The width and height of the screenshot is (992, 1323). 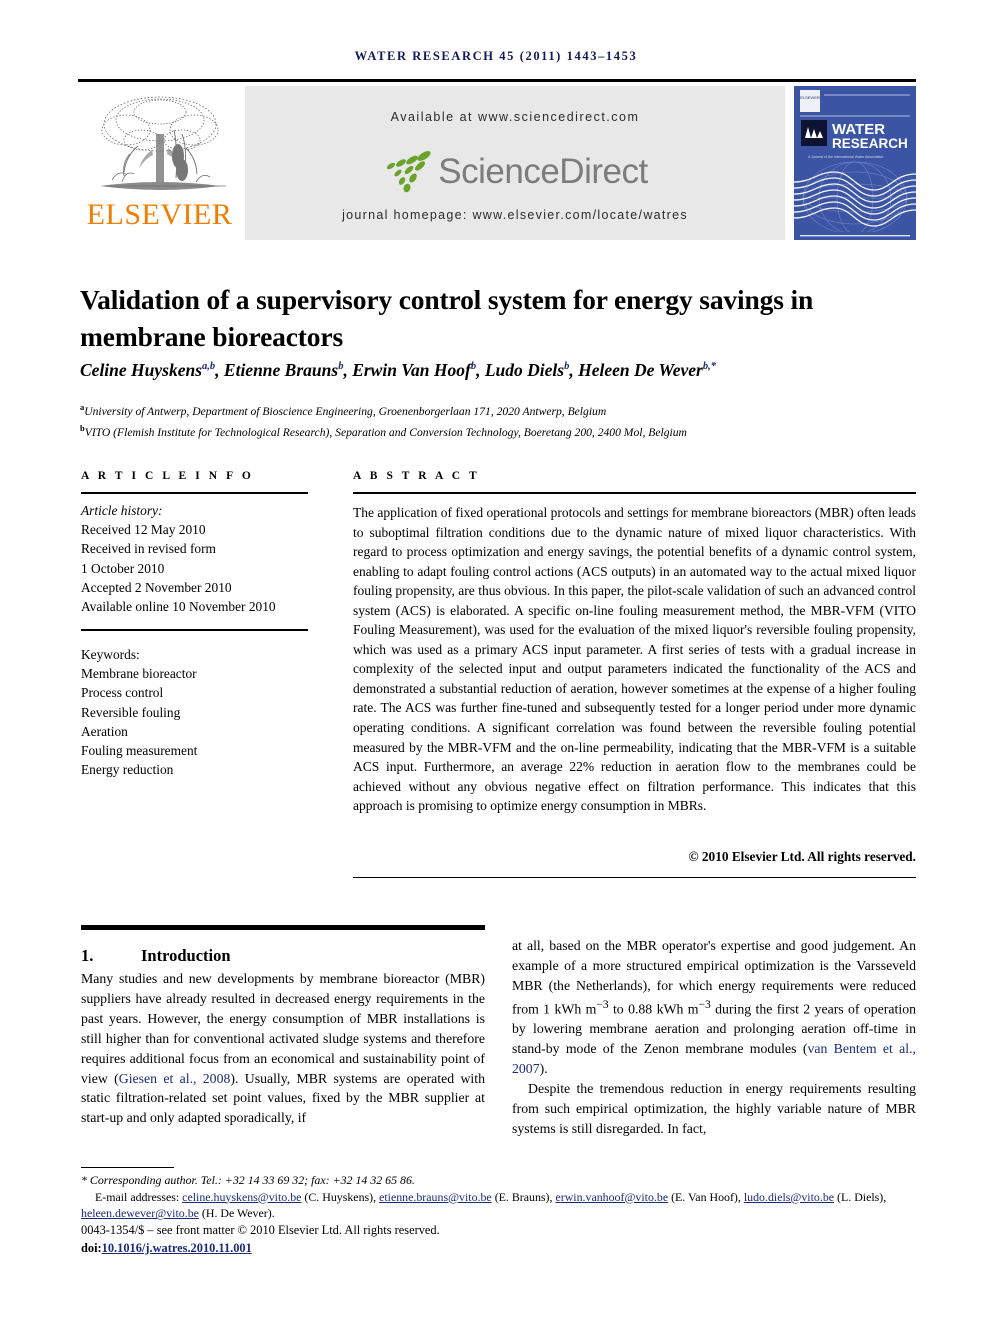 I want to click on sciencedirect-leaves-icon, so click(x=409, y=172).